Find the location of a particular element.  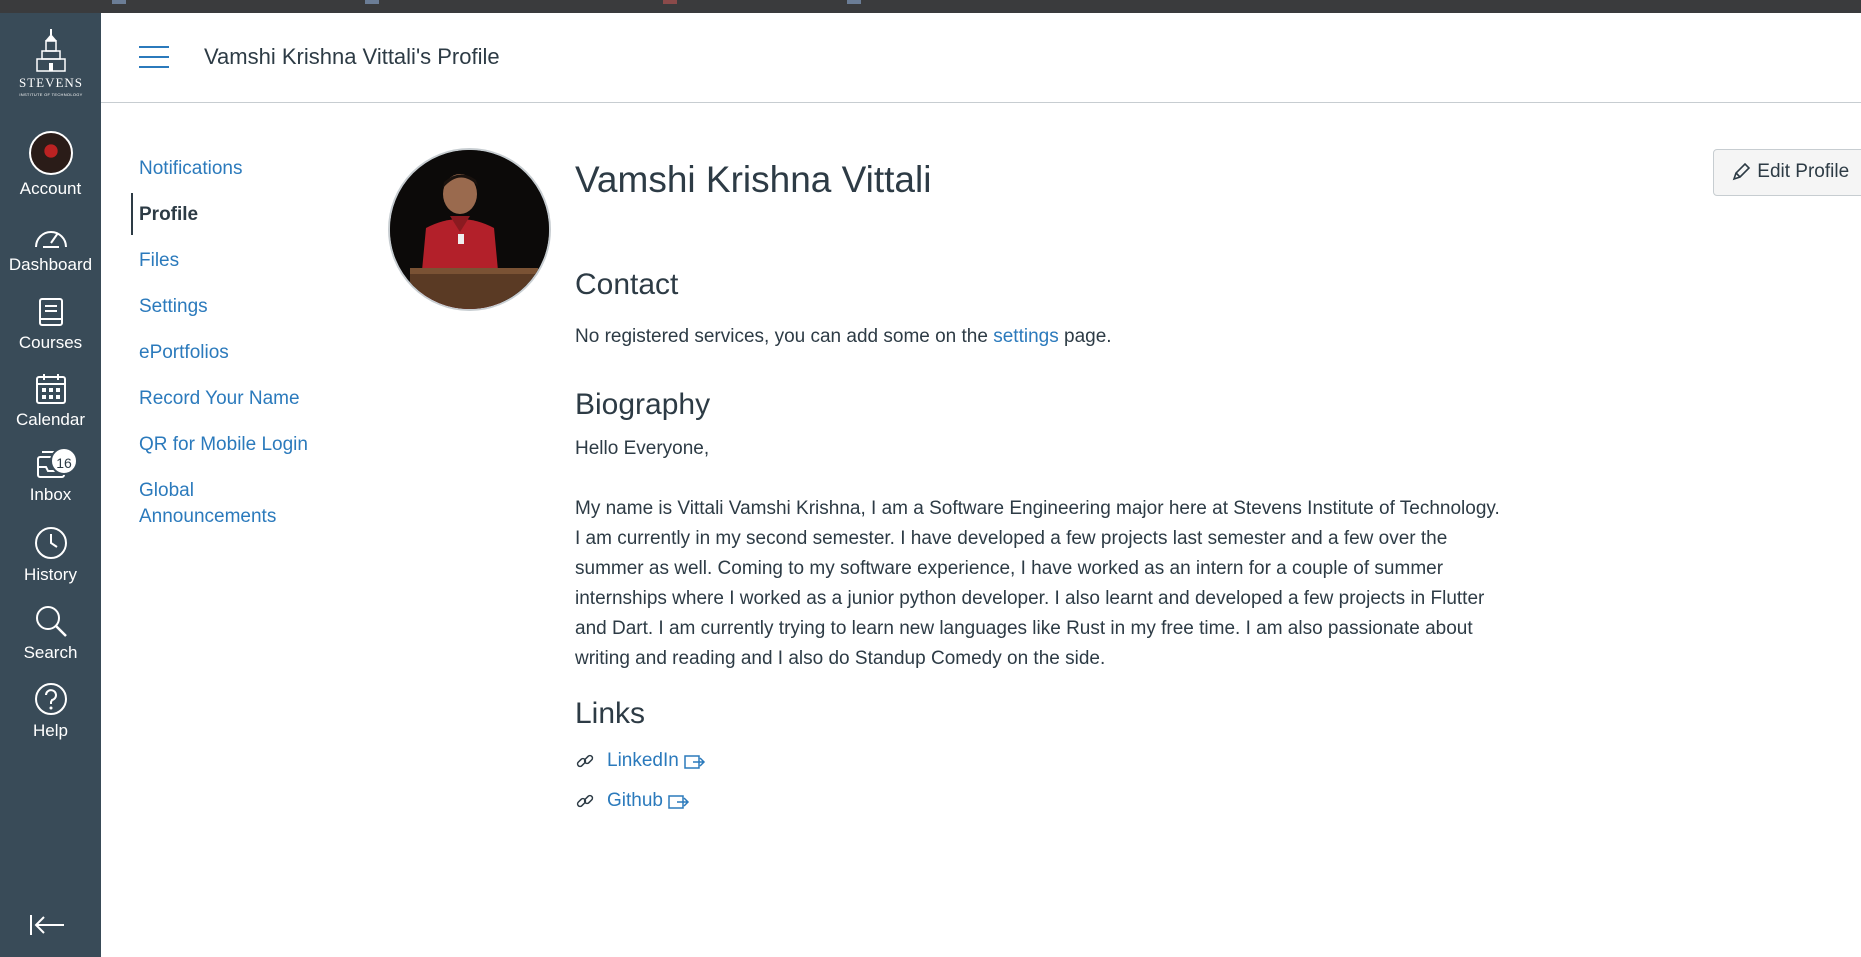

profile-photo is located at coordinates (469, 229).